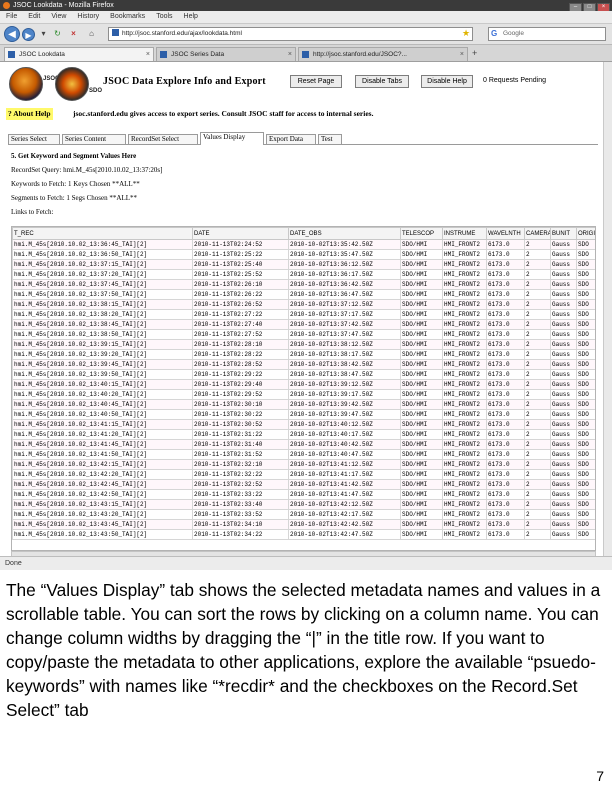 The width and height of the screenshot is (612, 792). Describe the element at coordinates (607, 309) in the screenshot. I see `page-vertical-scrollbar` at that location.